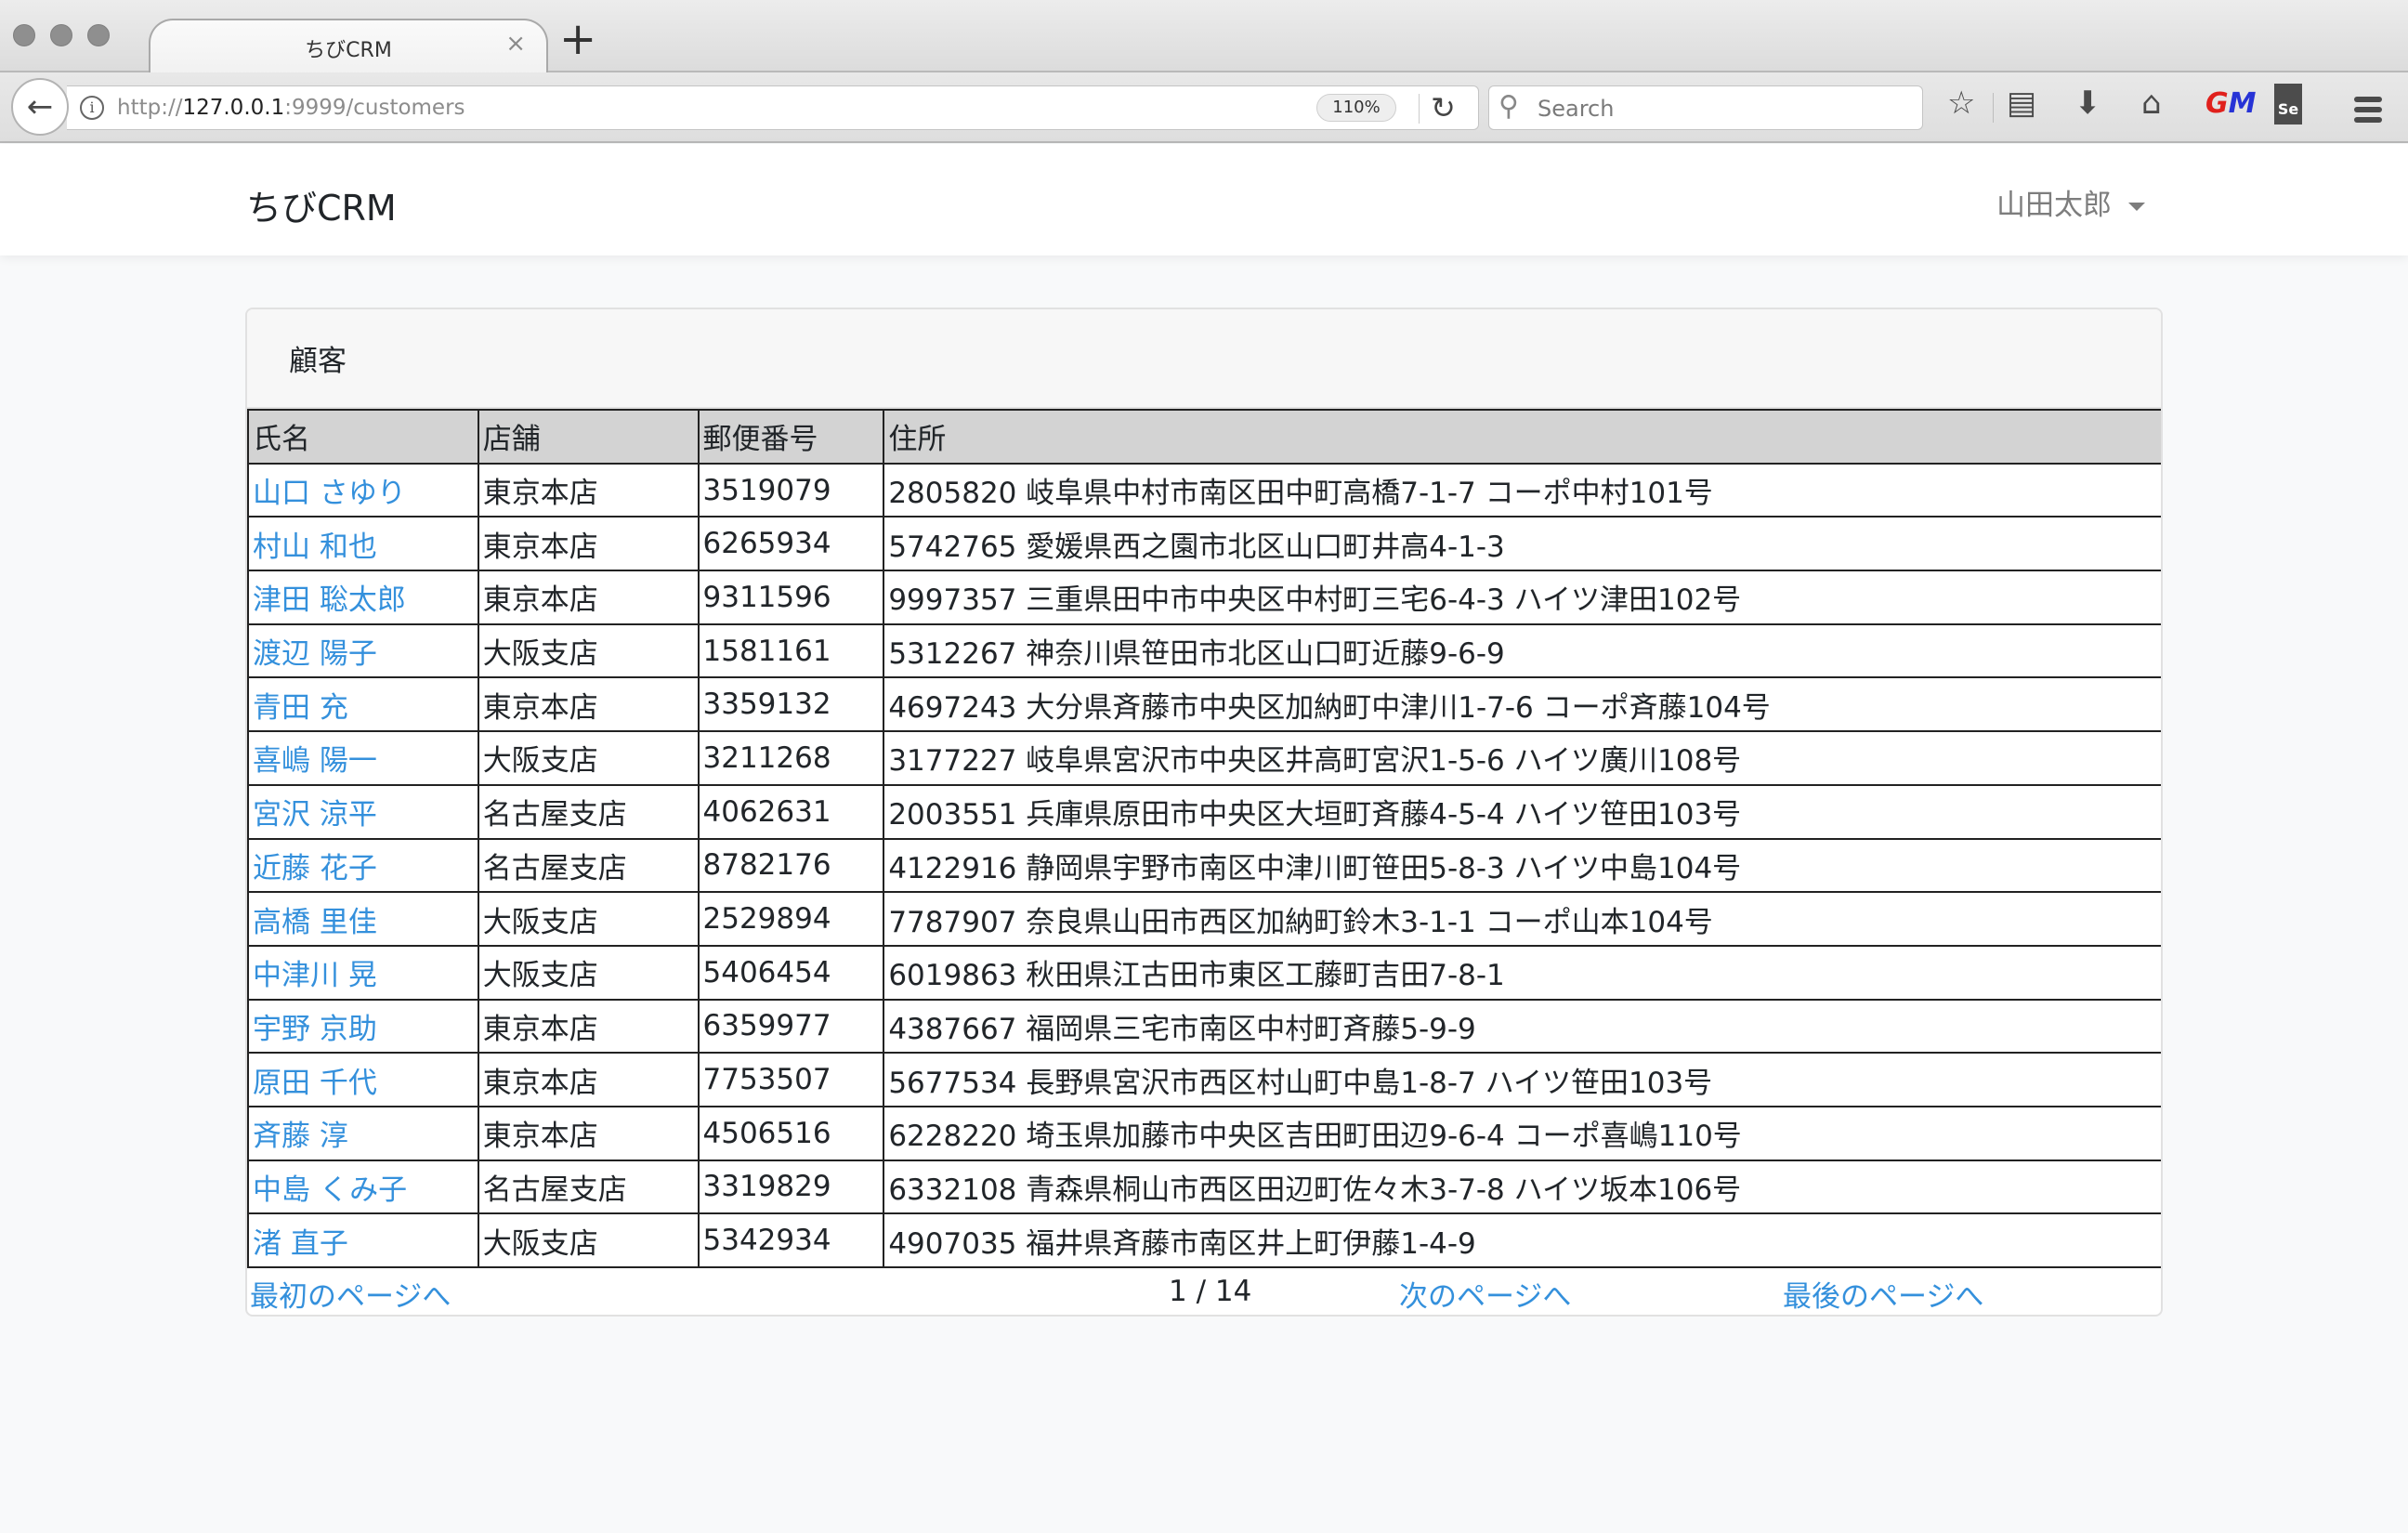  I want to click on cell-address: 4697243 大分県斉藤市中央区加納町中津川1-7-6 コーポ斉藤104号, so click(1522, 705).